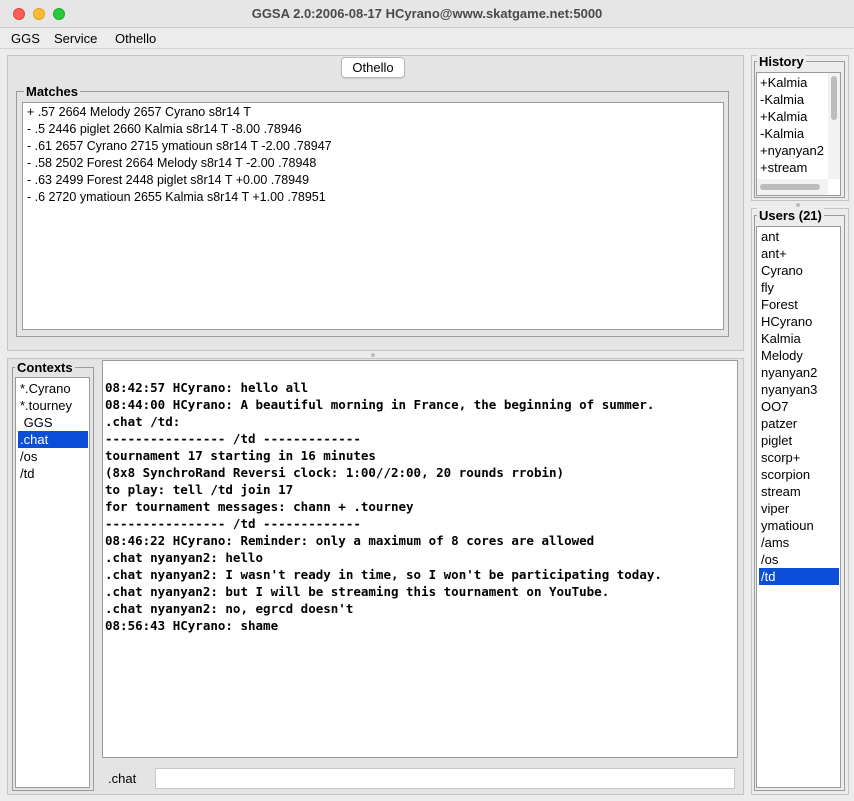 This screenshot has height=801, width=854. I want to click on user-item: ant+, so click(799, 253).